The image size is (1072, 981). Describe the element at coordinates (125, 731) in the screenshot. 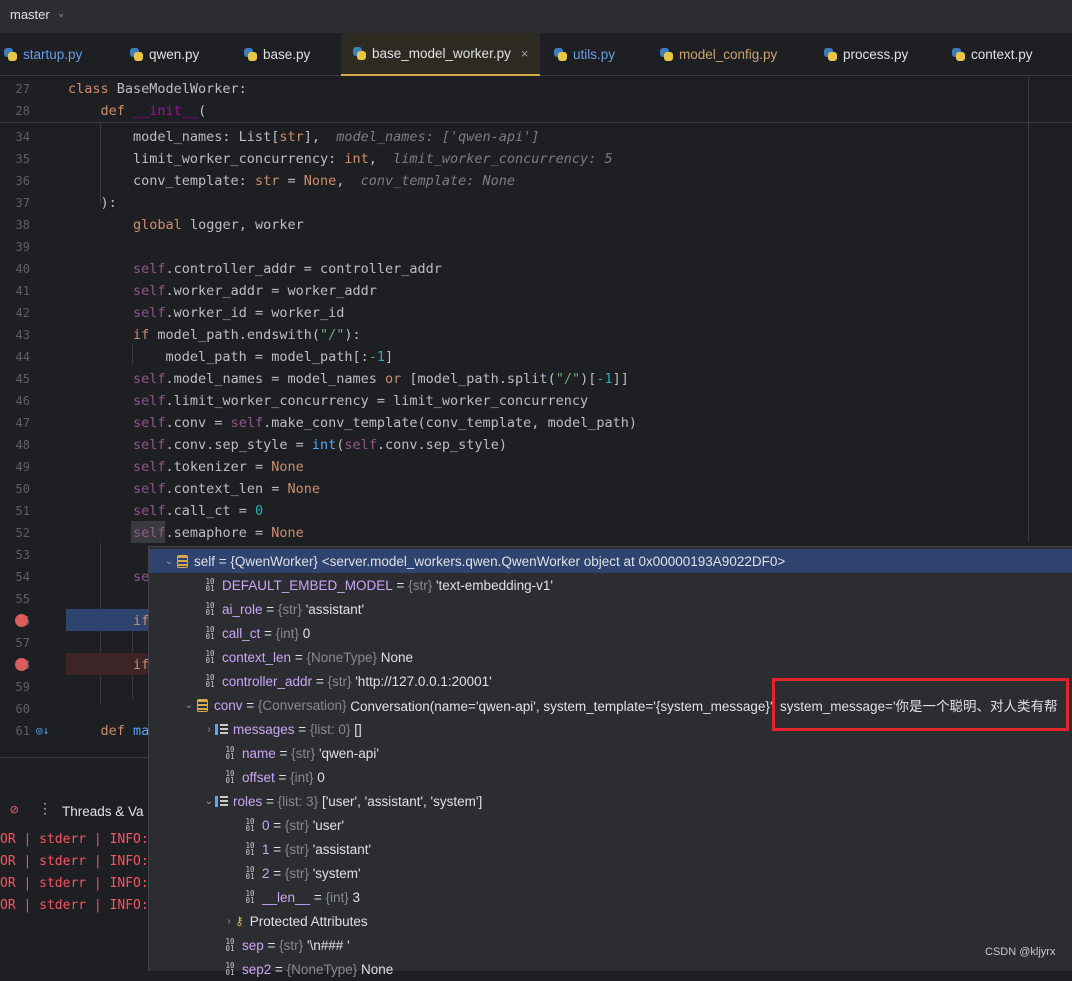

I see `code-line: def ma` at that location.